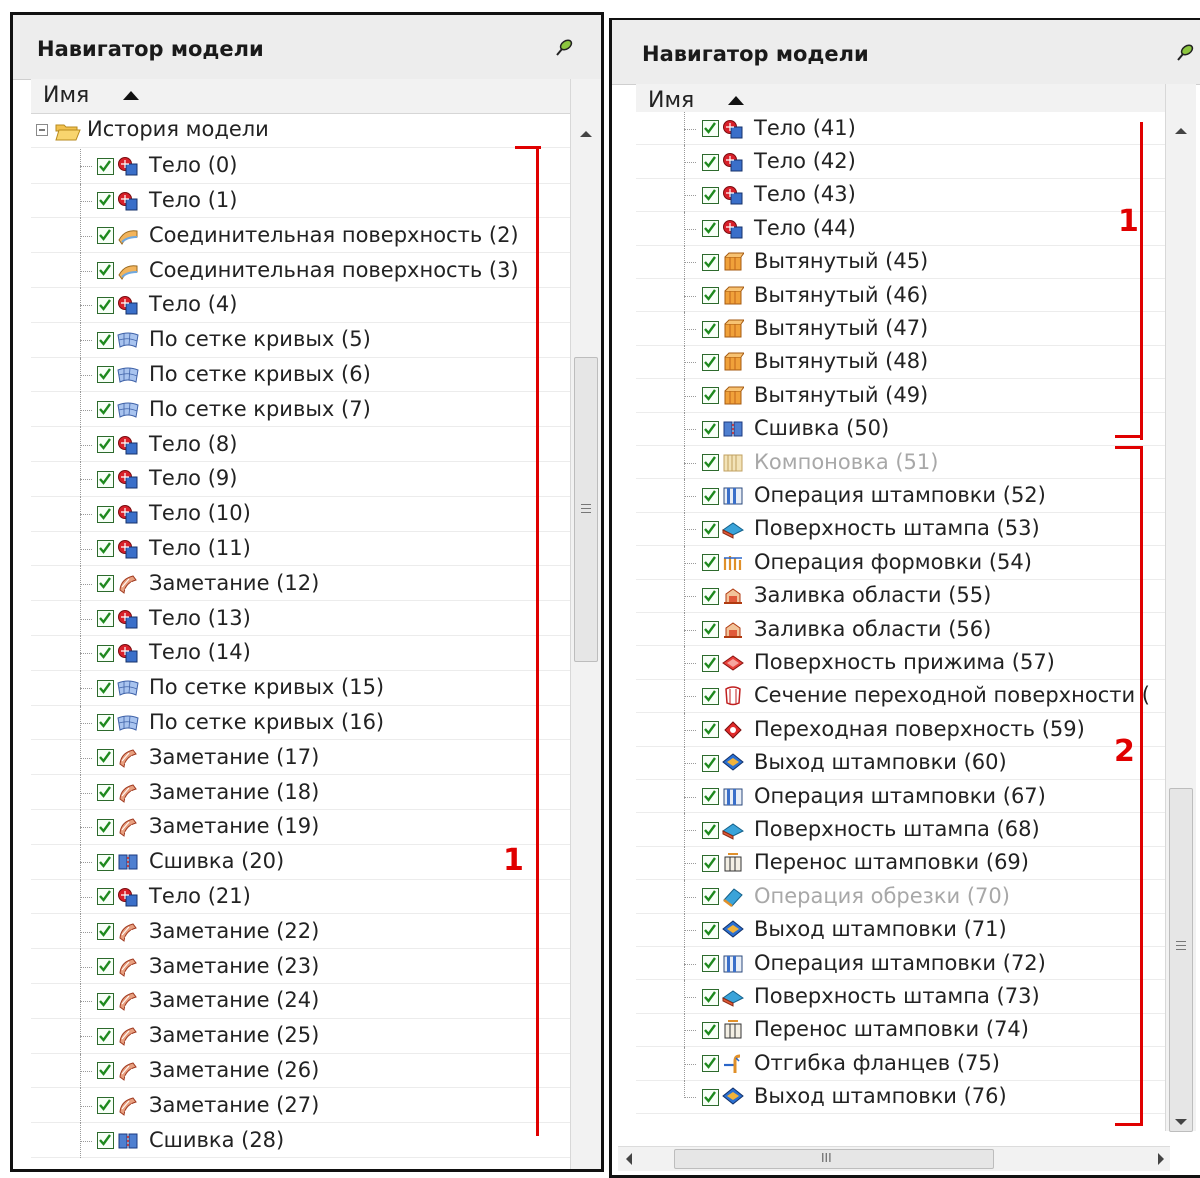 This screenshot has height=1178, width=1200. Describe the element at coordinates (301, 932) in the screenshot. I see `tree-row: Заметание (22)` at that location.